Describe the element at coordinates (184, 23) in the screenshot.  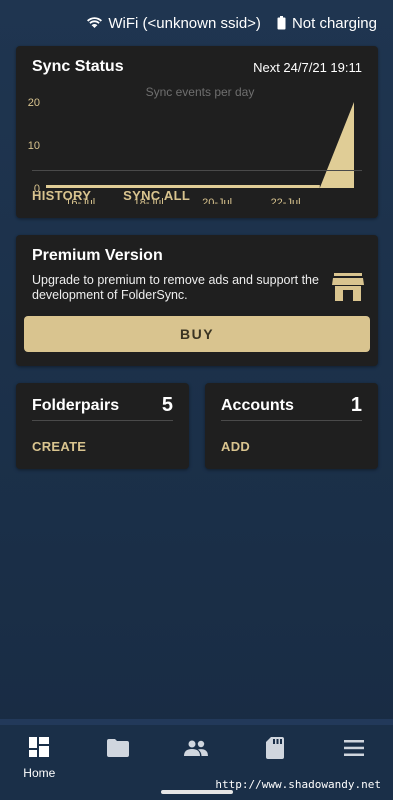
I see `wifi-text: WiFi (<unknown ssid>)` at that location.